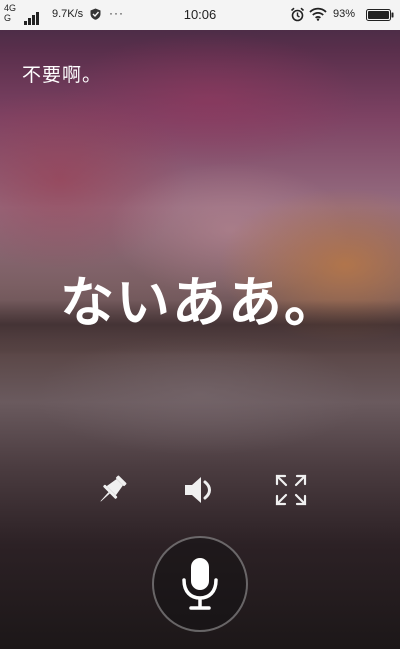  What do you see at coordinates (62, 75) in the screenshot?
I see `source-text: 不要啊。` at bounding box center [62, 75].